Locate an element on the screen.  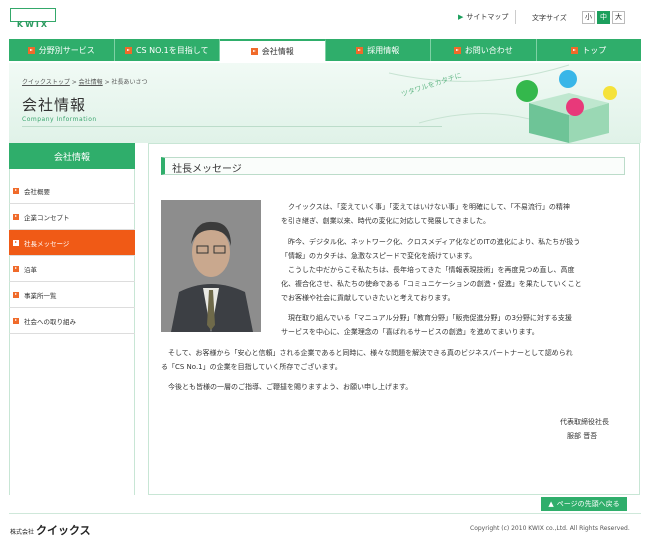
message-paragraph-5: 今後とも皆様の一層のご指導、ご鞭撻を賜りますよう、お願い申し上げます。 is located at coordinates (287, 387).